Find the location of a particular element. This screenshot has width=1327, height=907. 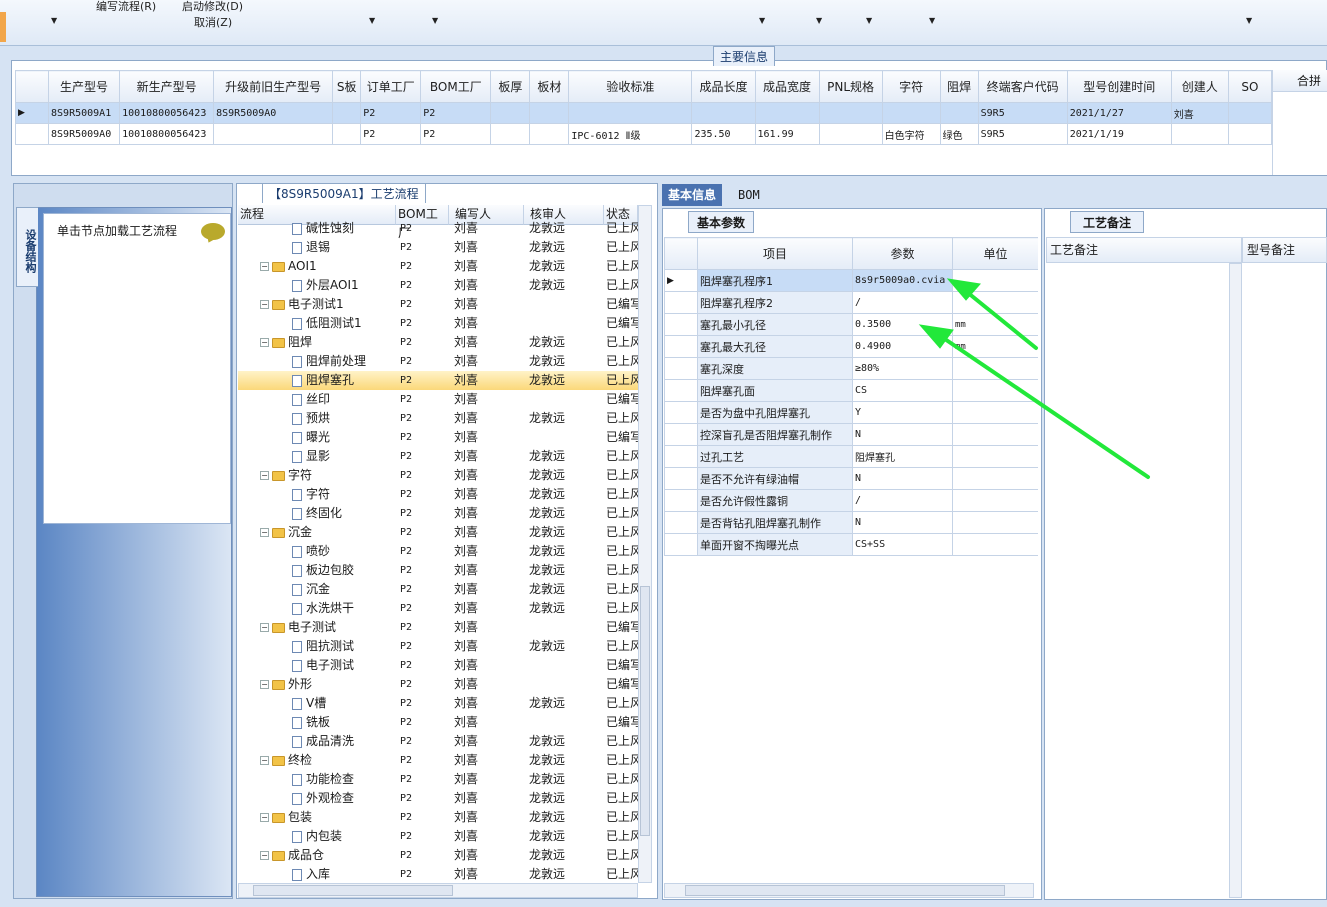

arrow-head is located at coordinates (936, 336).